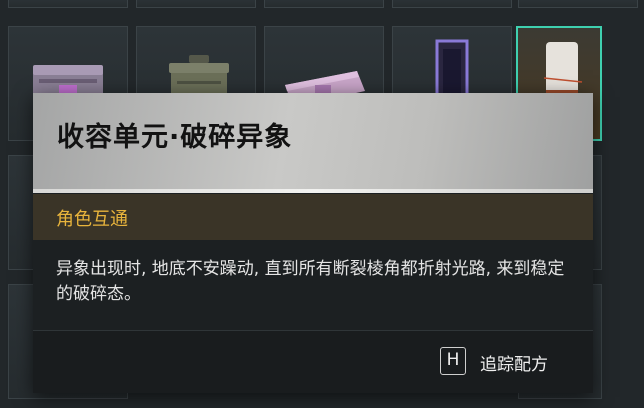 Image resolution: width=644 pixels, height=408 pixels. I want to click on hotkey-h-badge: H, so click(453, 361).